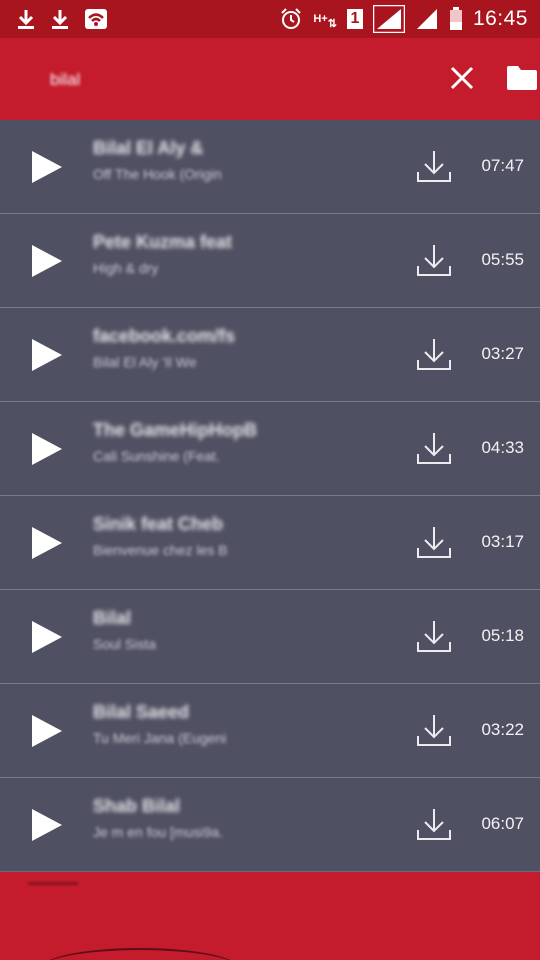  What do you see at coordinates (500, 18) in the screenshot?
I see `clock: 16:45` at bounding box center [500, 18].